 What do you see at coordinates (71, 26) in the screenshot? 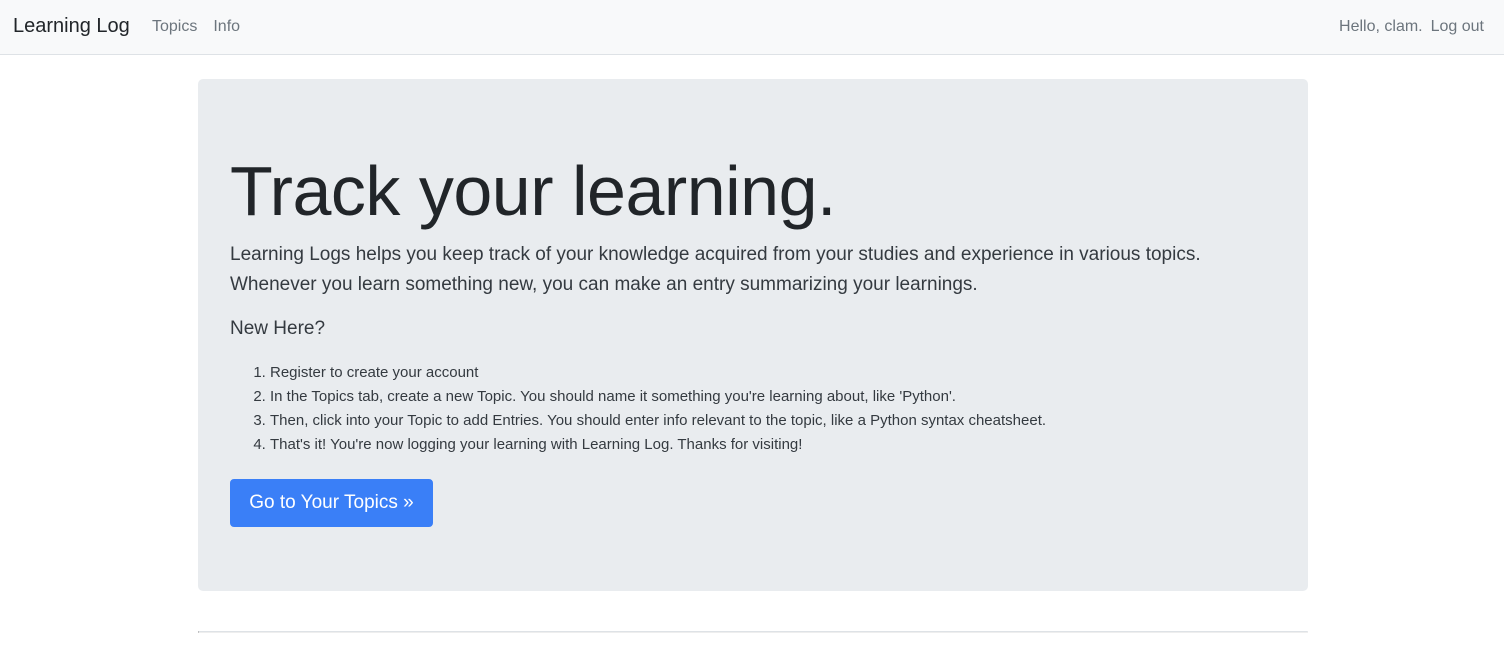
I see `brand-link: Learning Log` at bounding box center [71, 26].